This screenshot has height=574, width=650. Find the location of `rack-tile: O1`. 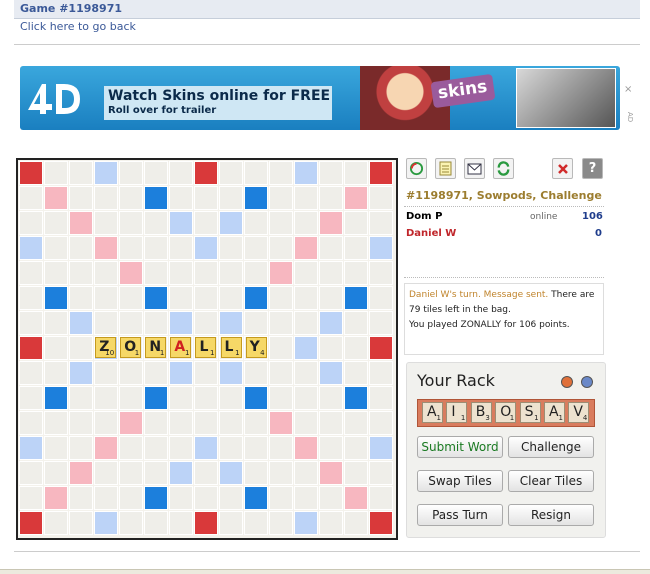

rack-tile: O1 is located at coordinates (506, 412).